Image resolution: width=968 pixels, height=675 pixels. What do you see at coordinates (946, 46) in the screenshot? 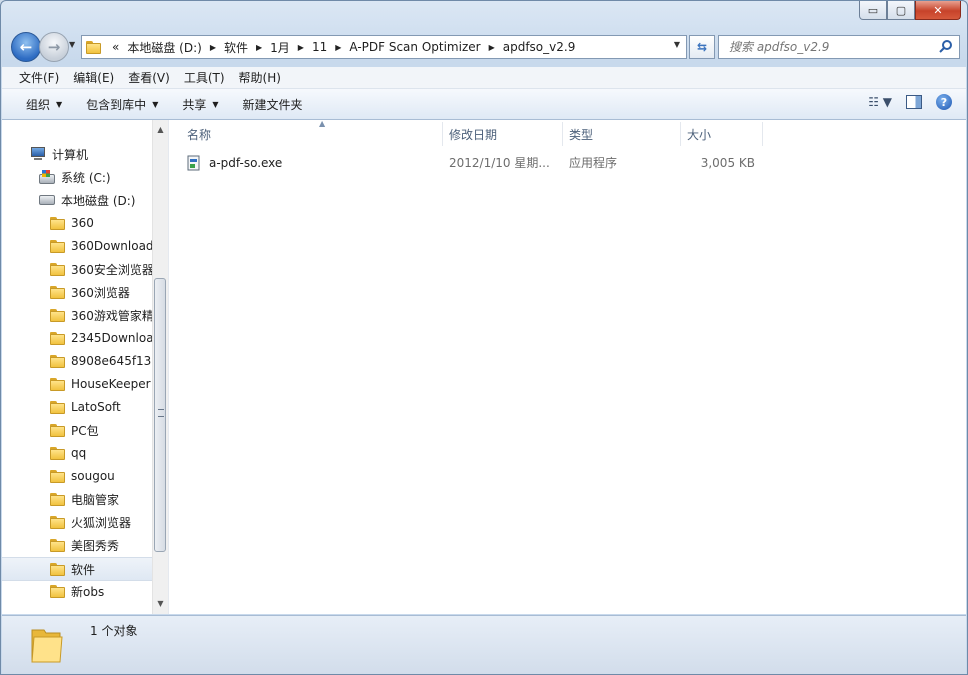
I see `search-icon` at bounding box center [946, 46].